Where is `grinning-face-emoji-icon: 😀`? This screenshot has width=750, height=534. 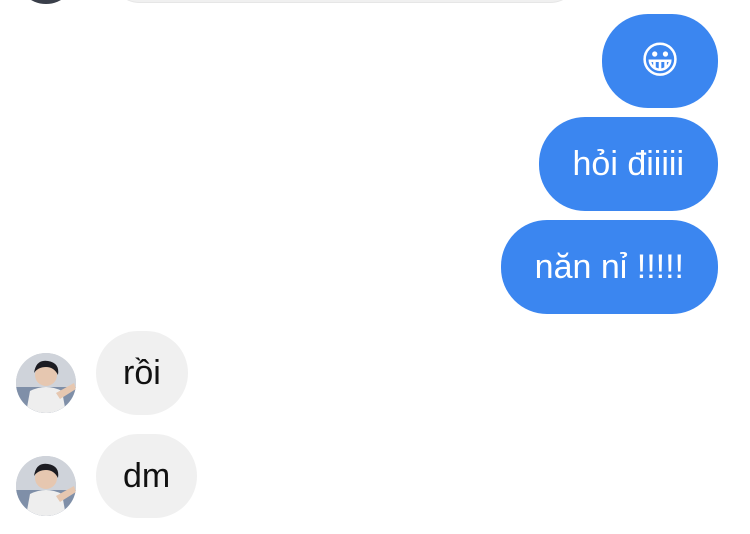 grinning-face-emoji-icon: 😀 is located at coordinates (660, 61).